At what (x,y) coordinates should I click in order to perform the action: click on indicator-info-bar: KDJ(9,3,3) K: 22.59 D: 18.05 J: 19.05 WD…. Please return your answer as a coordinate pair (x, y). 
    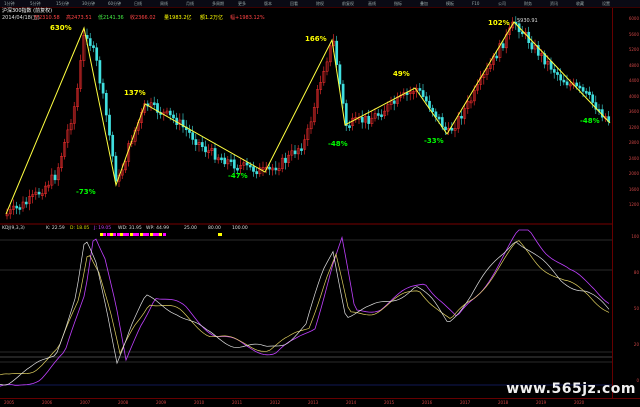
    Looking at the image, I should click on (305, 229).